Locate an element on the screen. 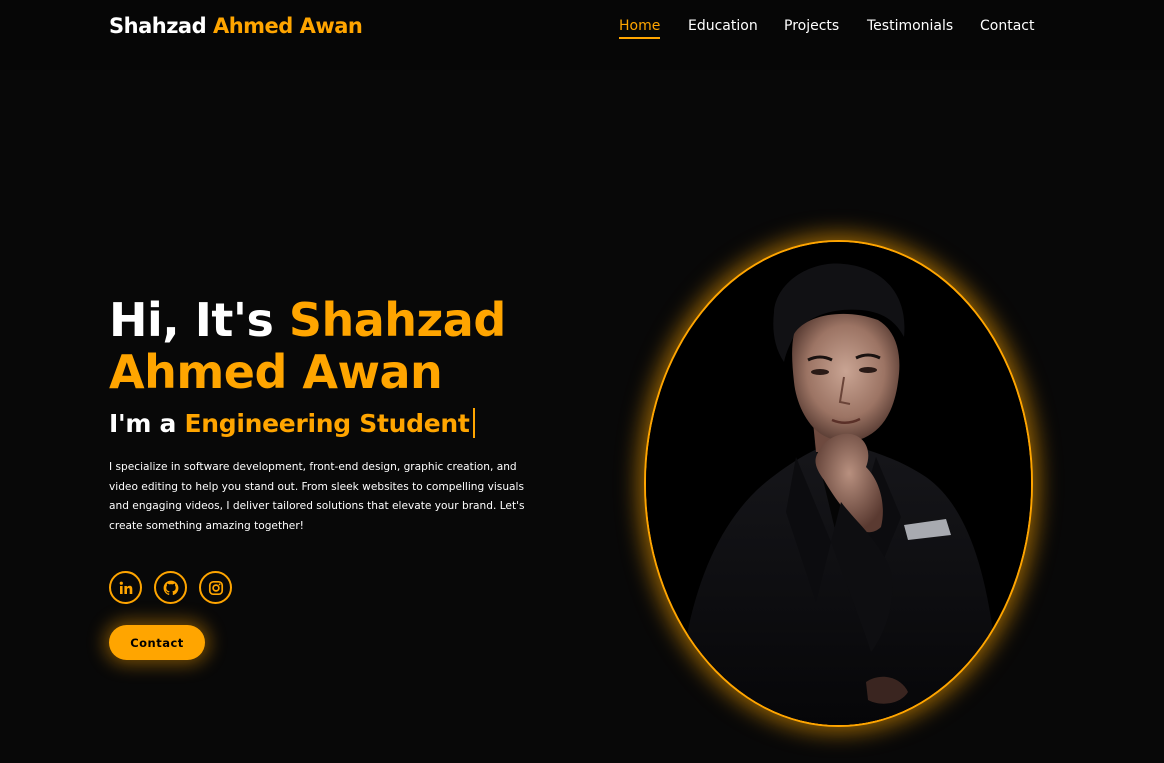 Image resolution: width=1164 pixels, height=763 pixels. subtitle-role: Engineering Student is located at coordinates (327, 423).